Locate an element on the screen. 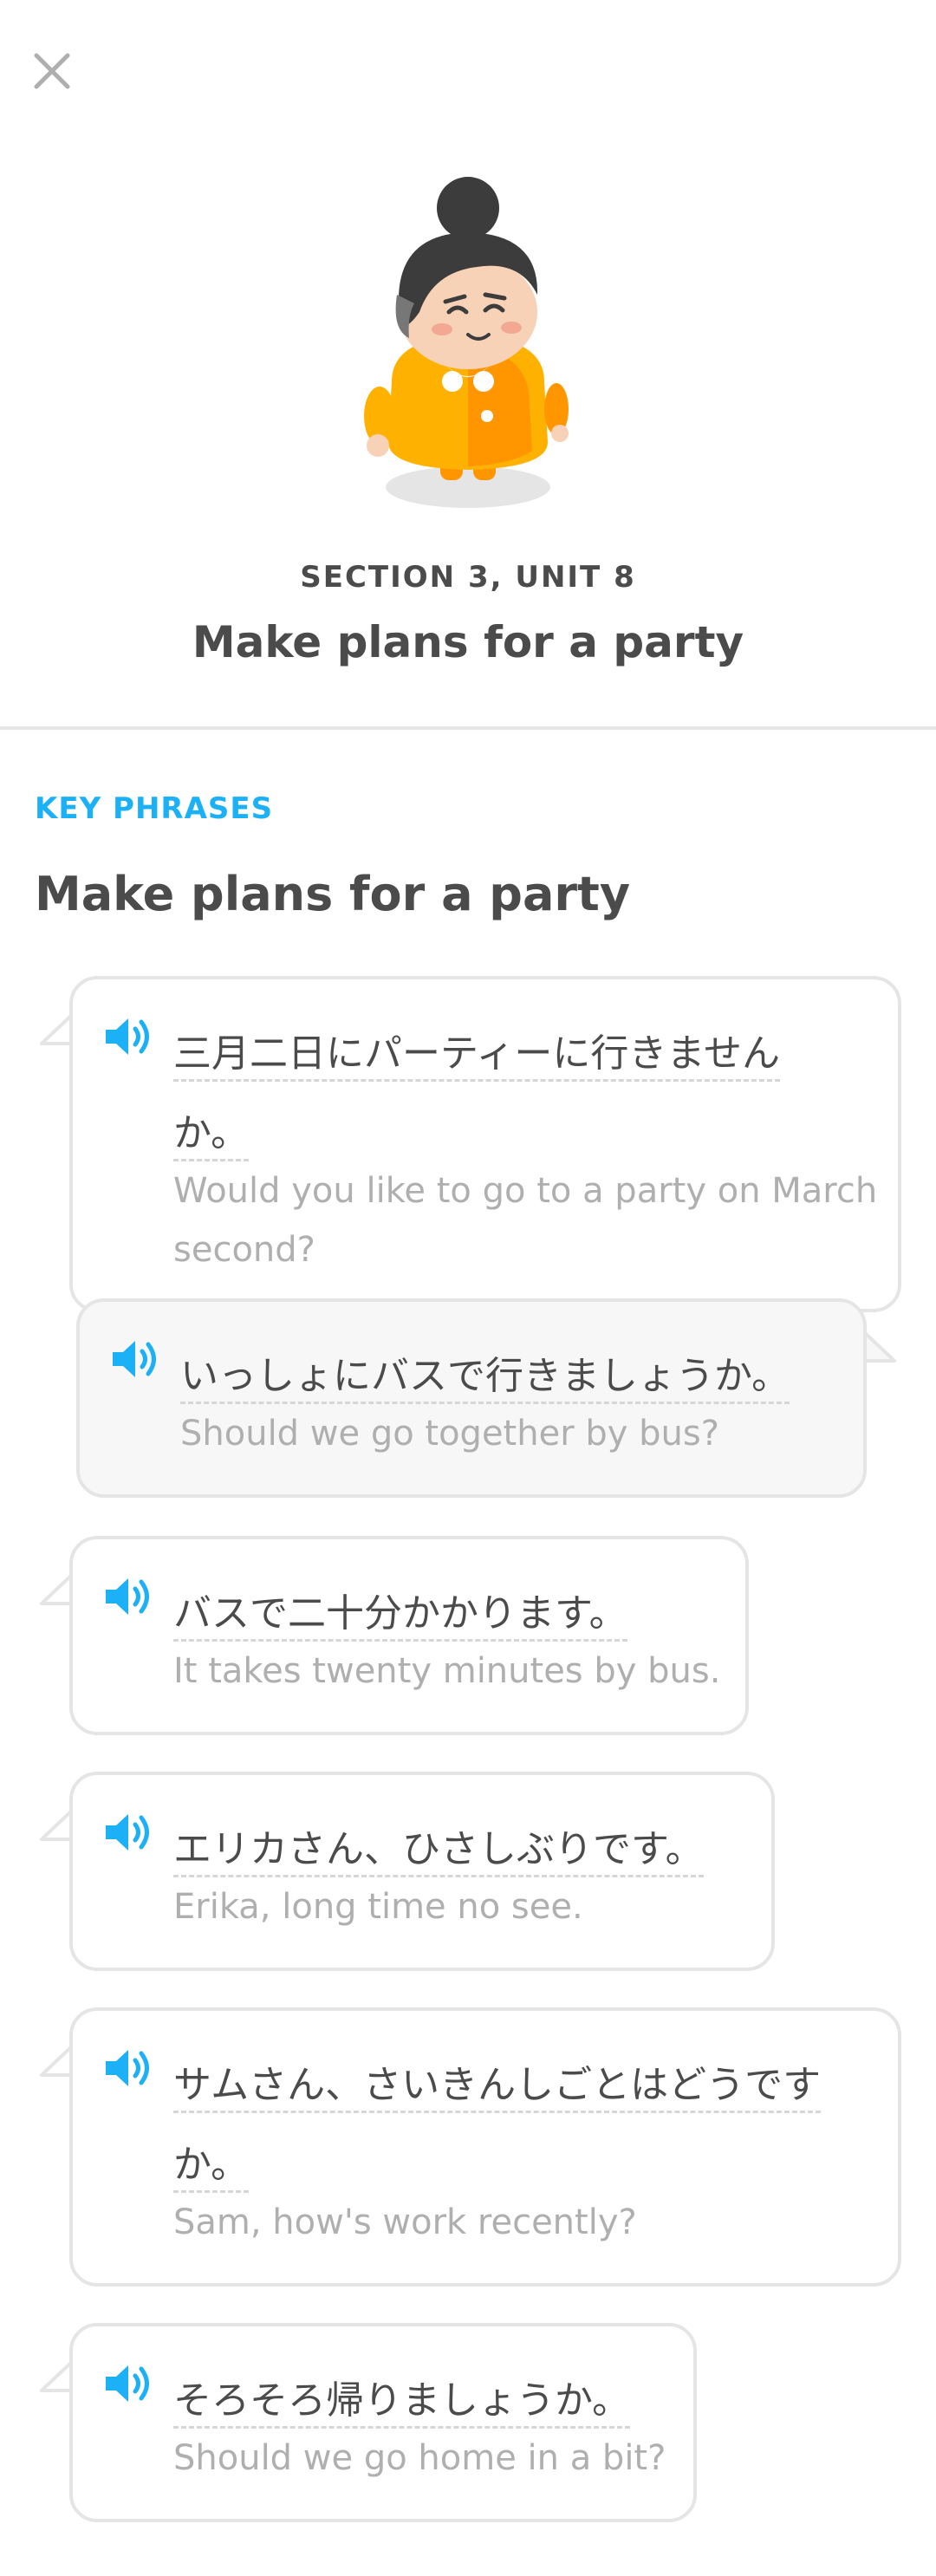 This screenshot has height=2576, width=936. phrase-japanese-line: エリカさん、ひさしぶりです。 is located at coordinates (438, 1852).